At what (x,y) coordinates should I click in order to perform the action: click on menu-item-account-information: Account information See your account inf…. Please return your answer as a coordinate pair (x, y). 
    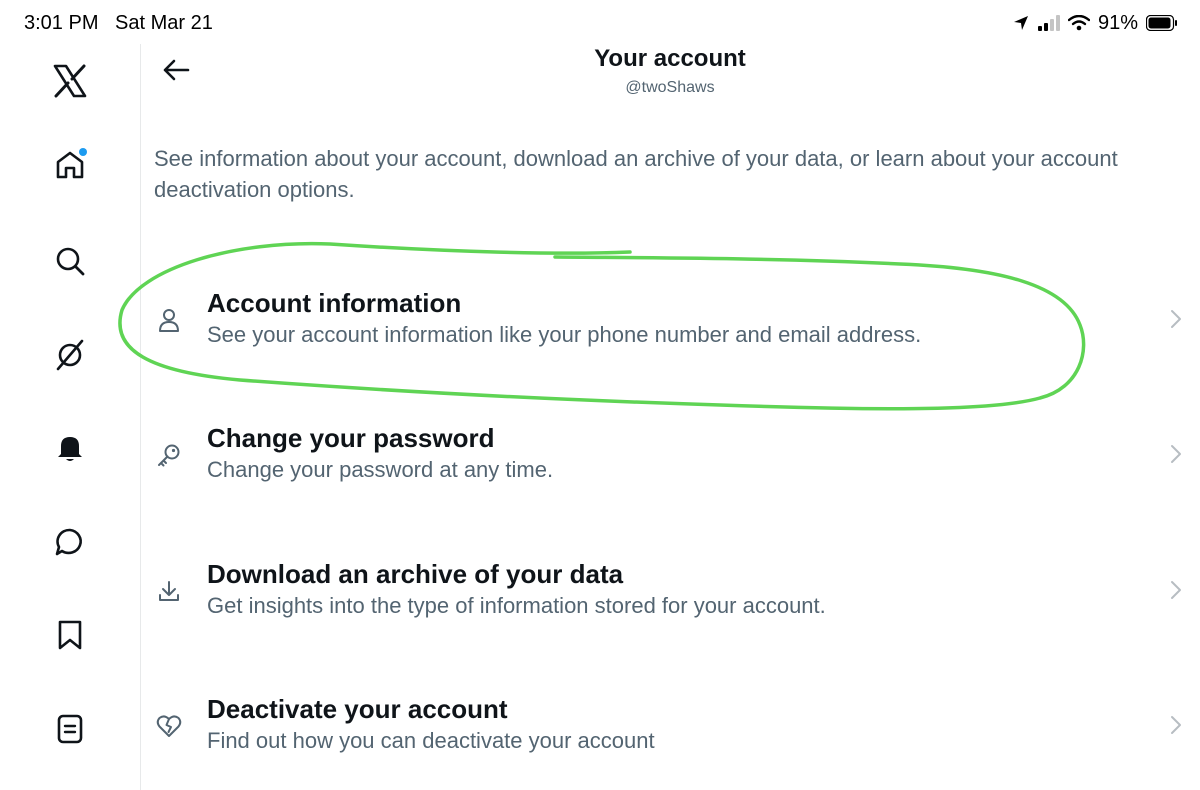
    Looking at the image, I should click on (671, 320).